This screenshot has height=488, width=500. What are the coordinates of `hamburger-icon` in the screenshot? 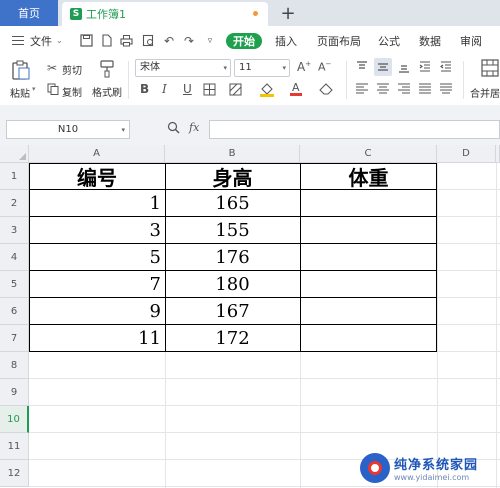 It's located at (18, 40).